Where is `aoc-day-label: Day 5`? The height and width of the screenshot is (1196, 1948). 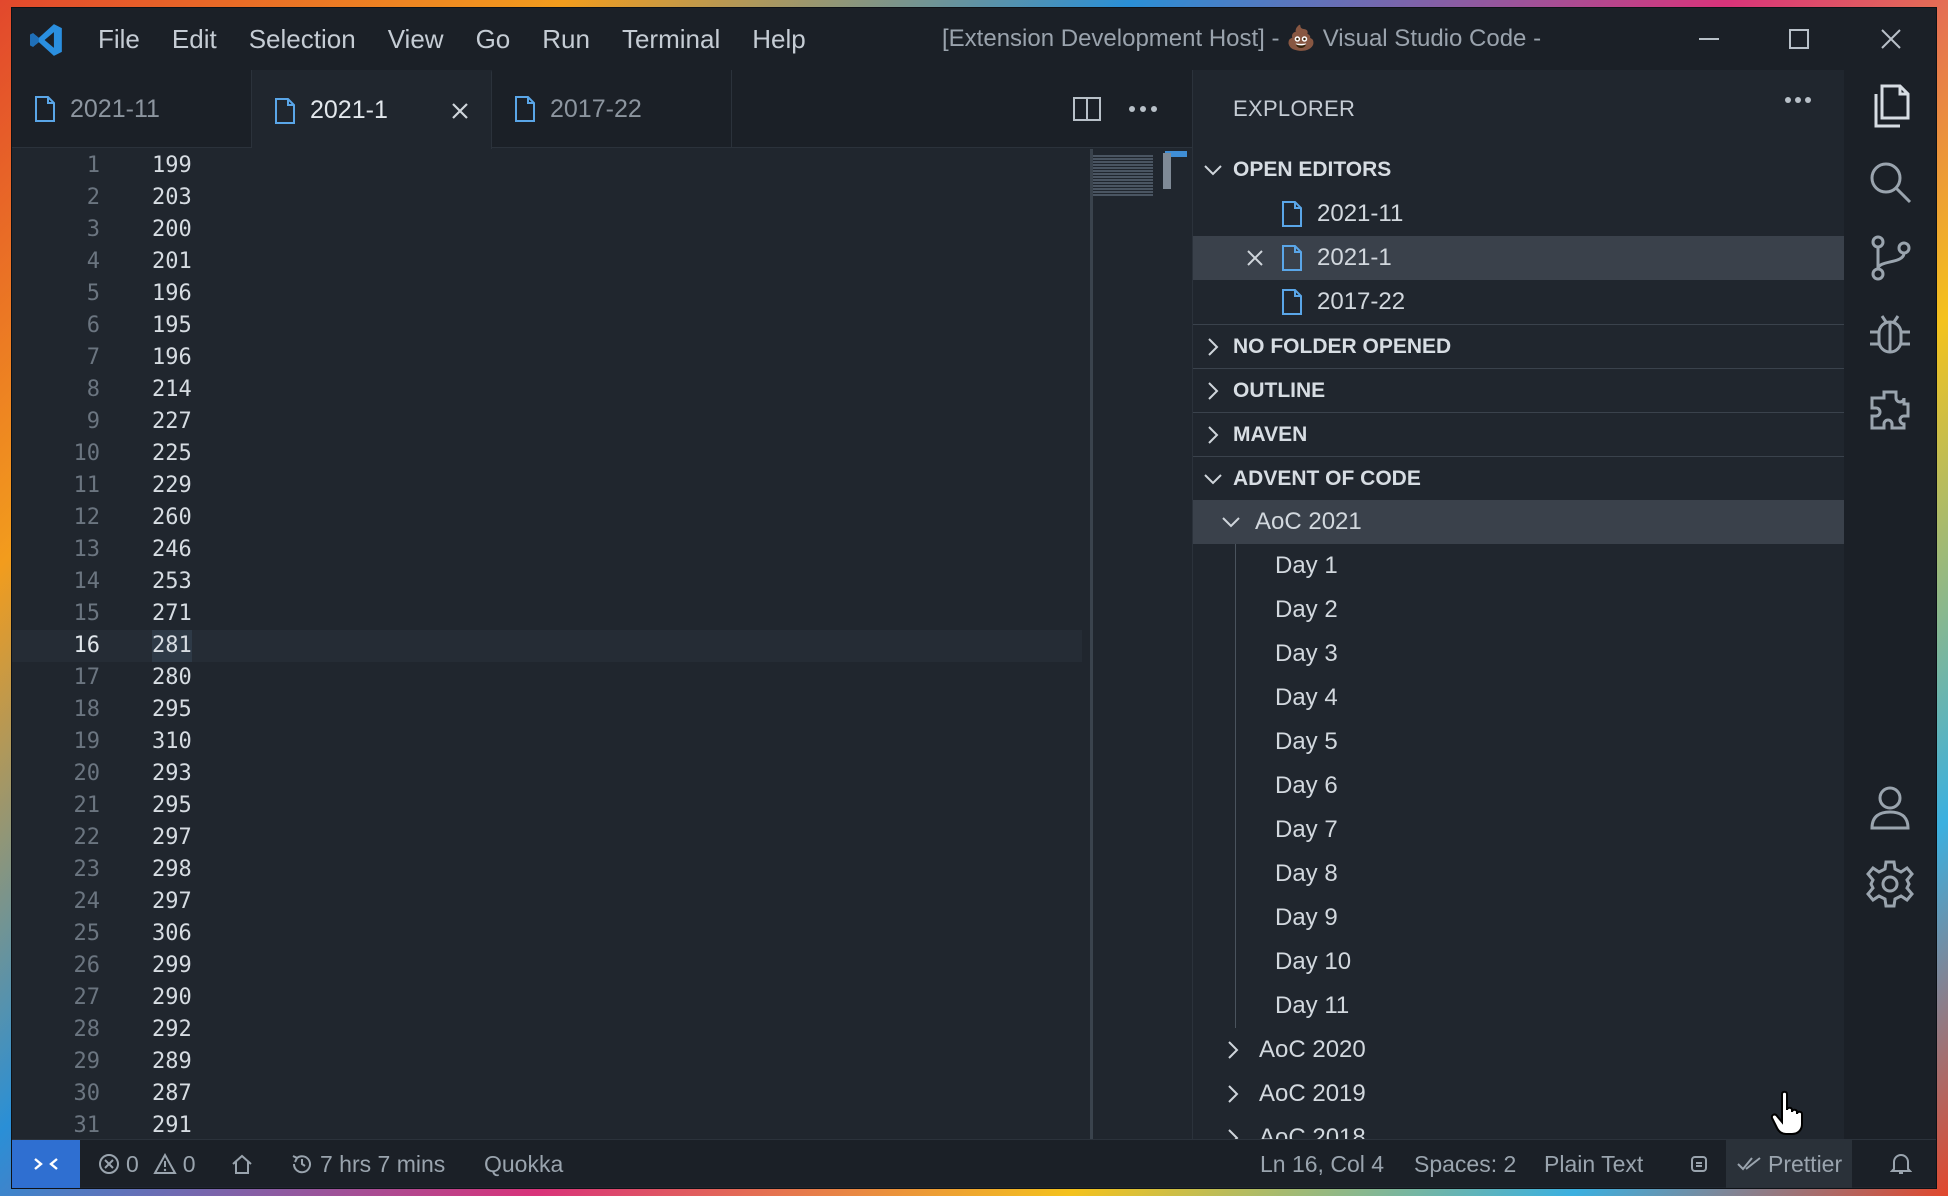
aoc-day-label: Day 5 is located at coordinates (1306, 741).